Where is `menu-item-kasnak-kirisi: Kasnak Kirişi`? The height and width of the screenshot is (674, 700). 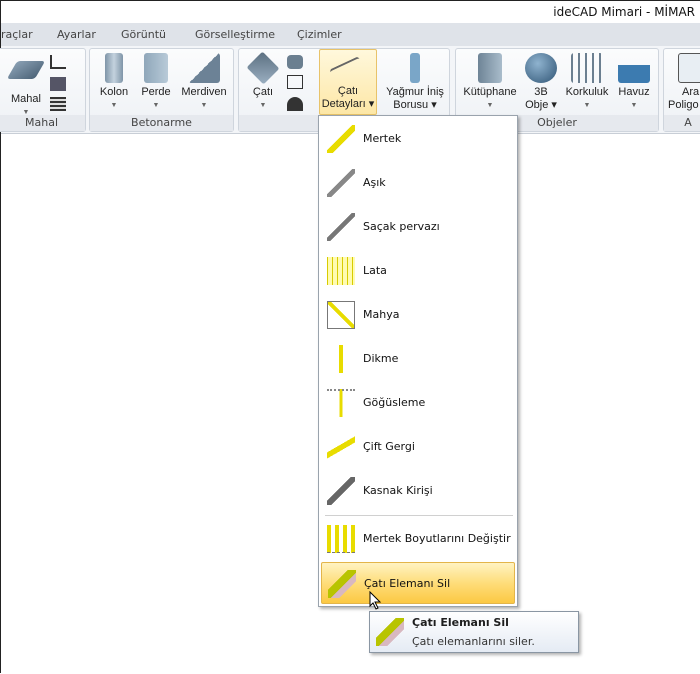 menu-item-kasnak-kirisi: Kasnak Kirişi is located at coordinates (418, 491).